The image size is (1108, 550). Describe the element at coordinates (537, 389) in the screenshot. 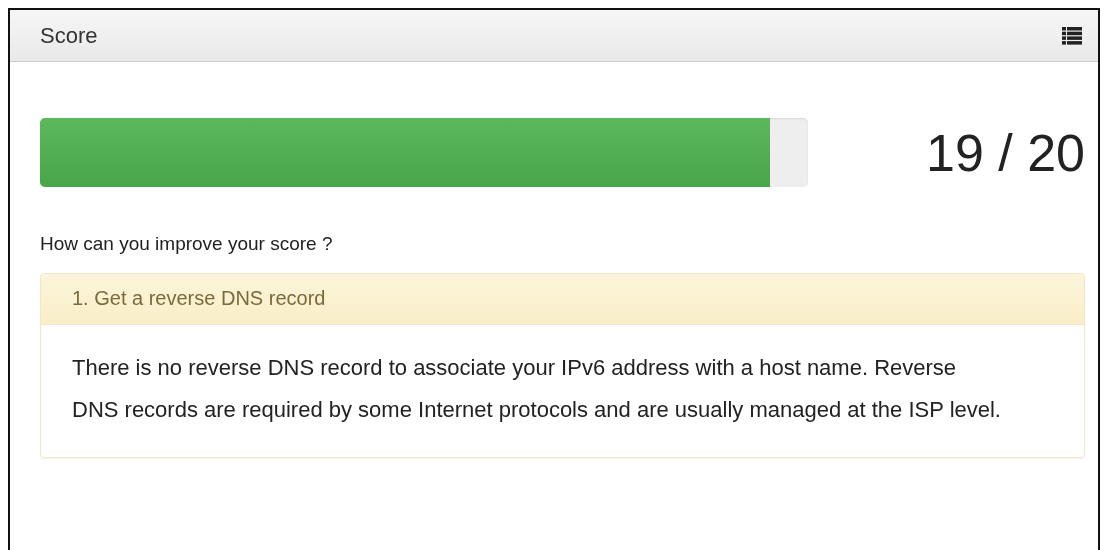

I see `tip-text: There is no reverse DNS record to associate your IPv6 address with a host name. Reverse DNS records are required by some Internet protocols and are usually managed at the ISP level.` at that location.